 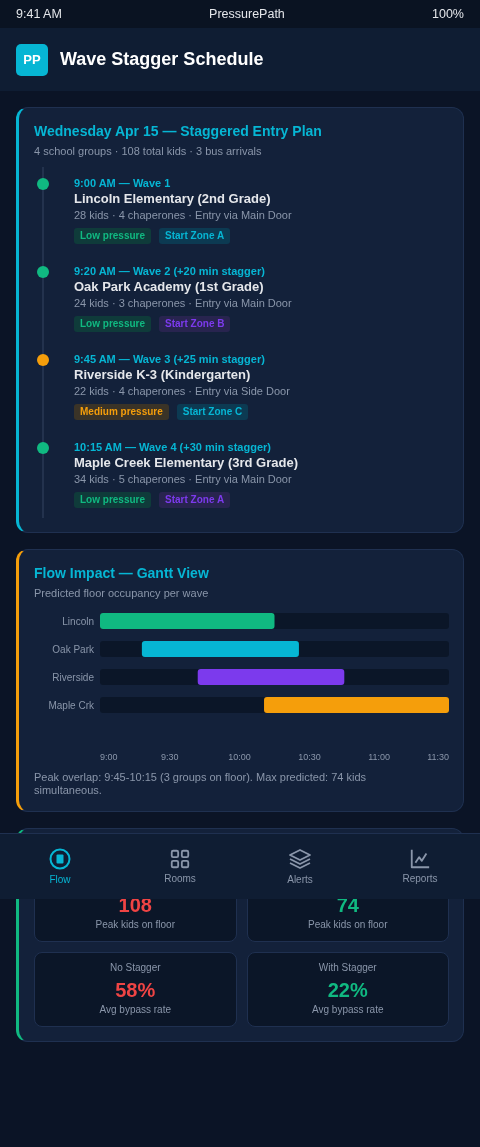 I want to click on tag: Medium pressure, so click(x=121, y=412).